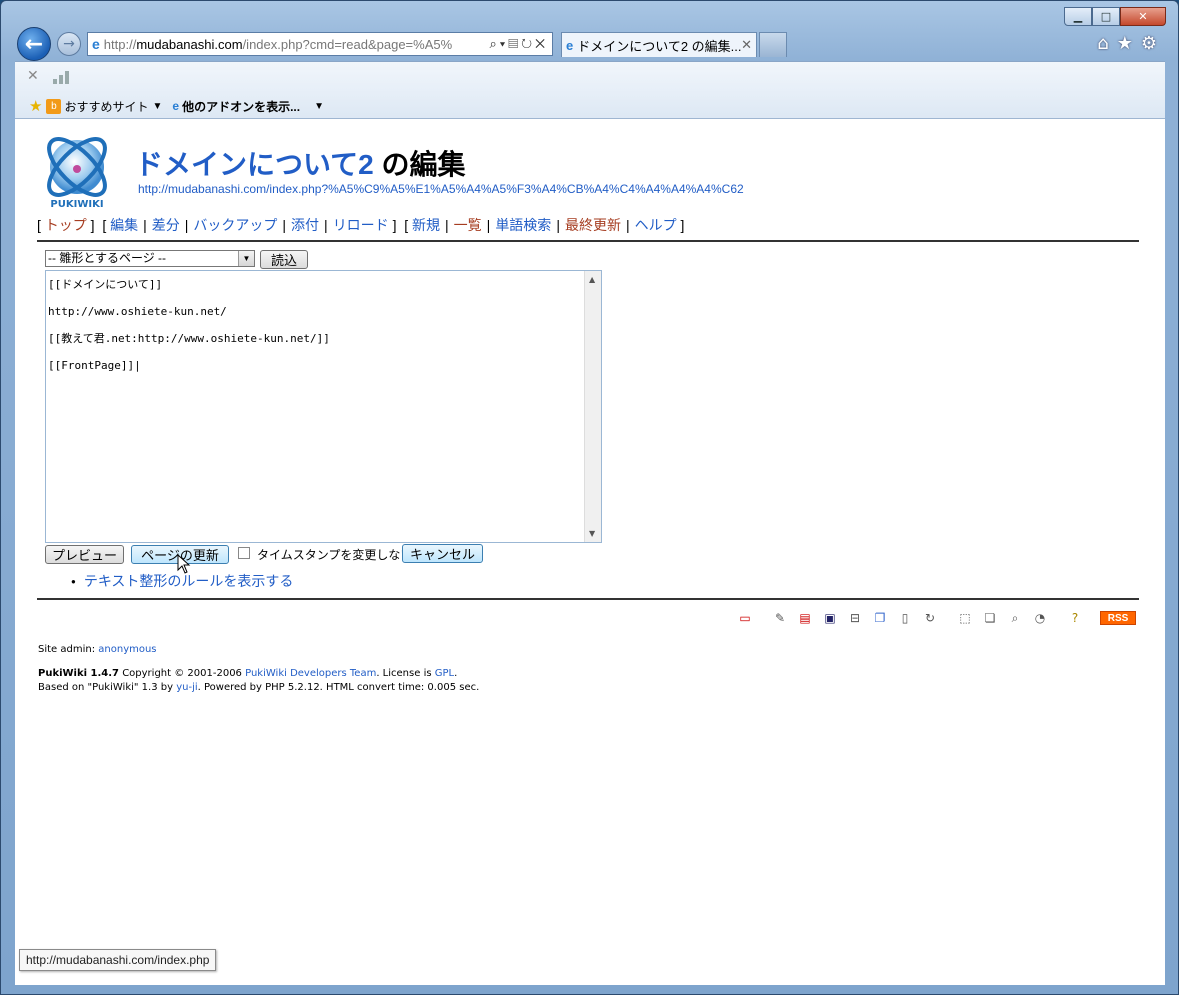 This screenshot has width=1179, height=995. I want to click on signal-icon, so click(62, 77).